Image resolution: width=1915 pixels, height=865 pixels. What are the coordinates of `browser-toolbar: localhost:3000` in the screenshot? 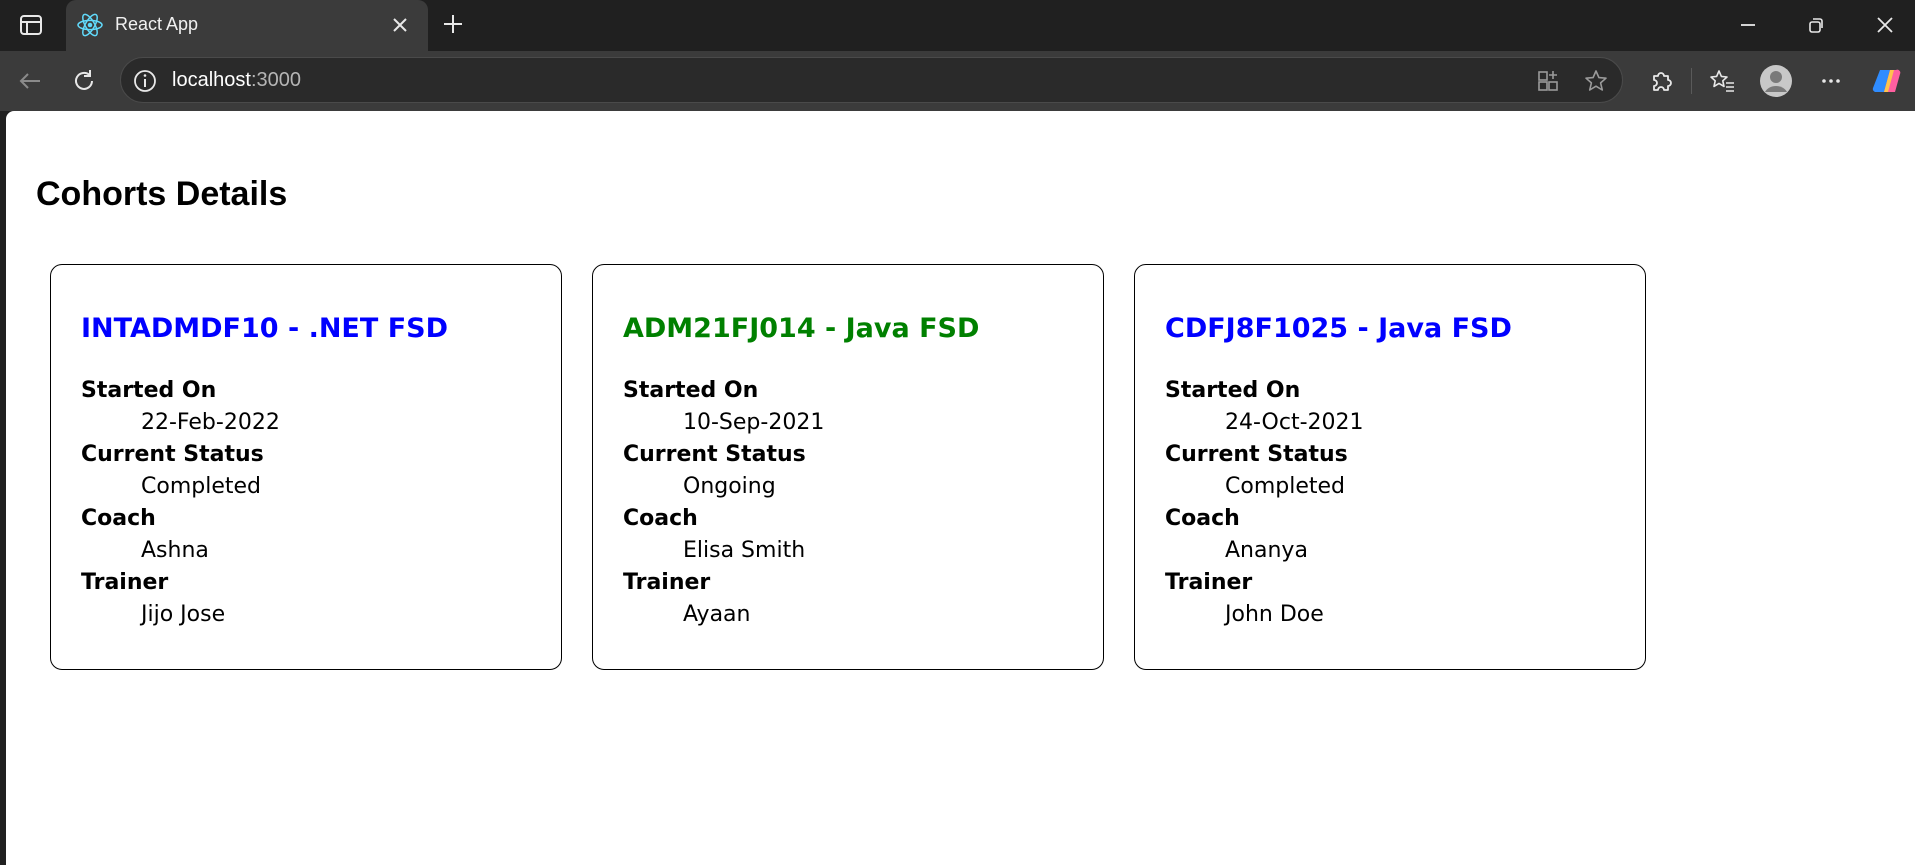 It's located at (957, 81).